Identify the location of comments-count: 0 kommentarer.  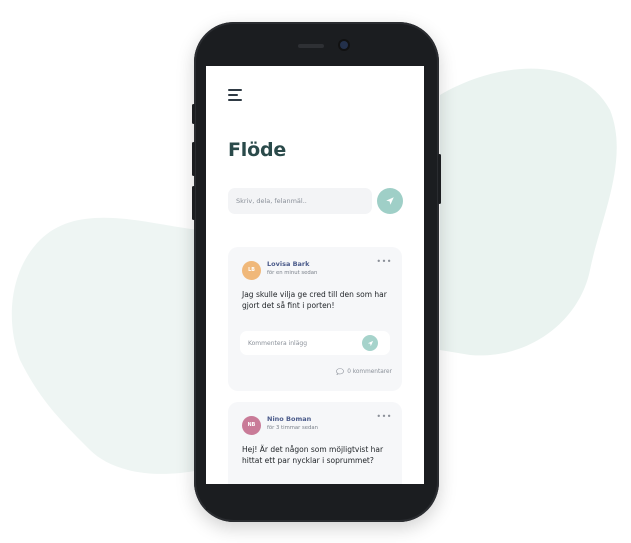
(369, 371).